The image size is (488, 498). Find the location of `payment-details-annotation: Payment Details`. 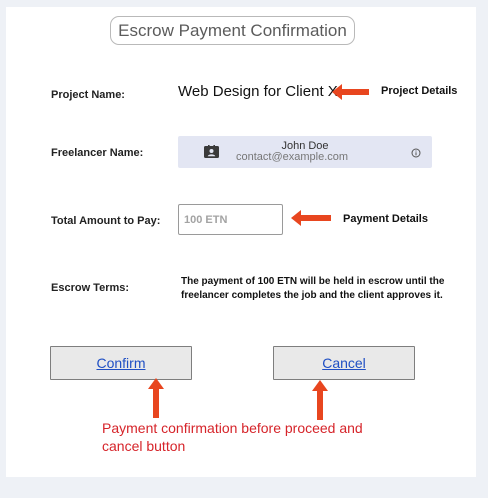

payment-details-annotation: Payment Details is located at coordinates (385, 219).